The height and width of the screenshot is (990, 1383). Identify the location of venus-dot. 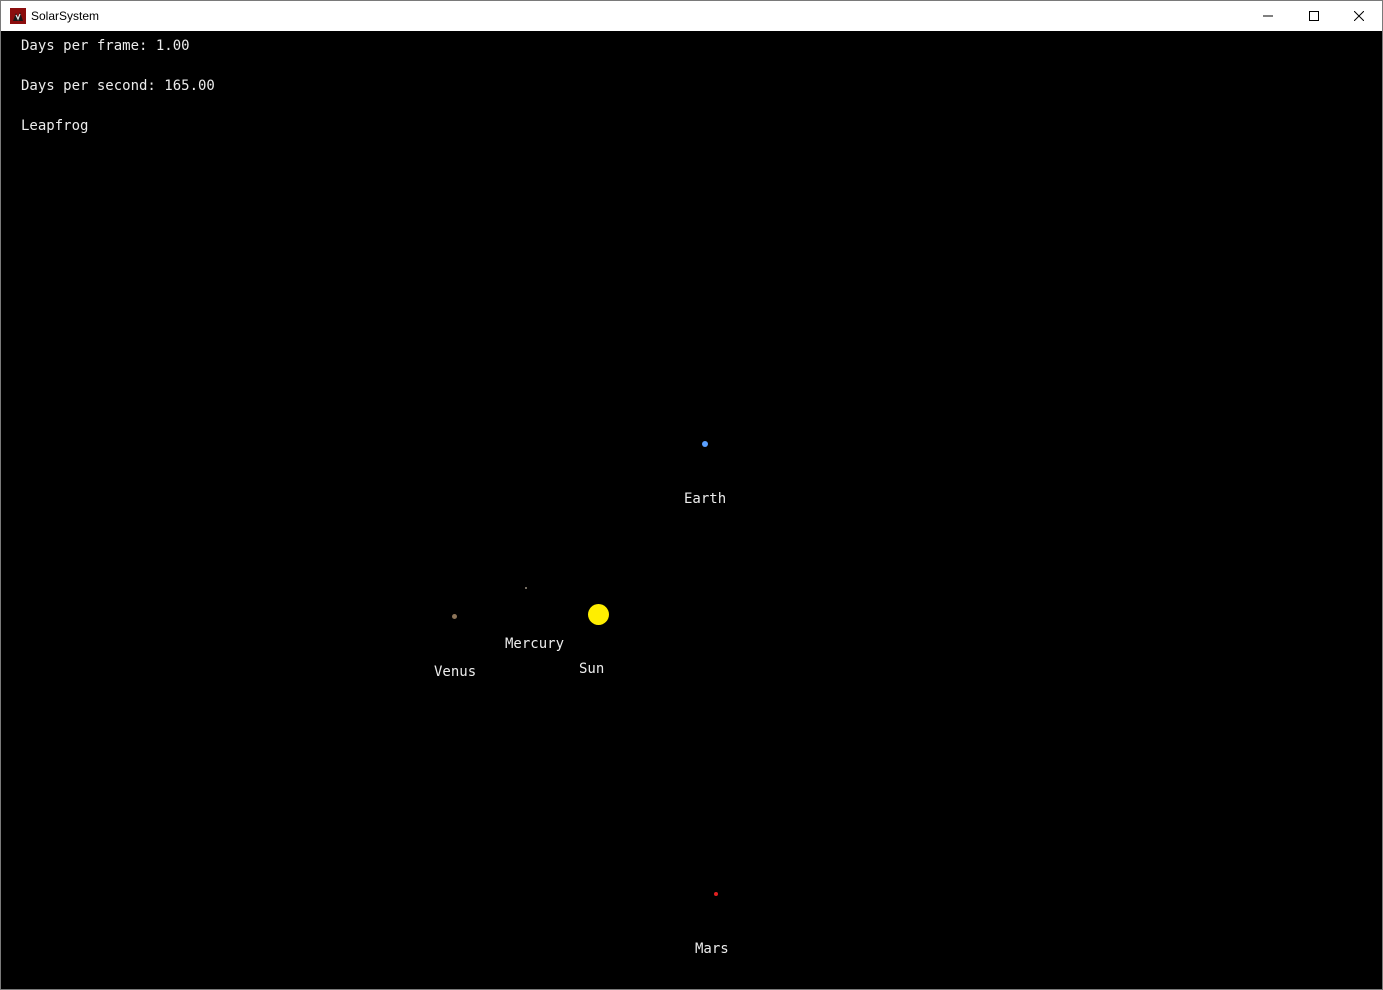
(454, 616).